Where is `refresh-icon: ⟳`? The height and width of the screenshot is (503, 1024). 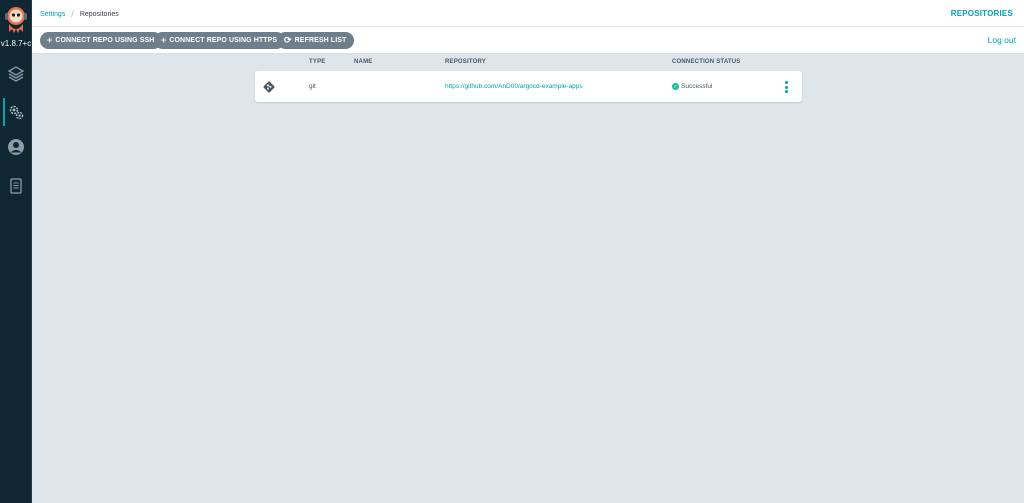 refresh-icon: ⟳ is located at coordinates (288, 40).